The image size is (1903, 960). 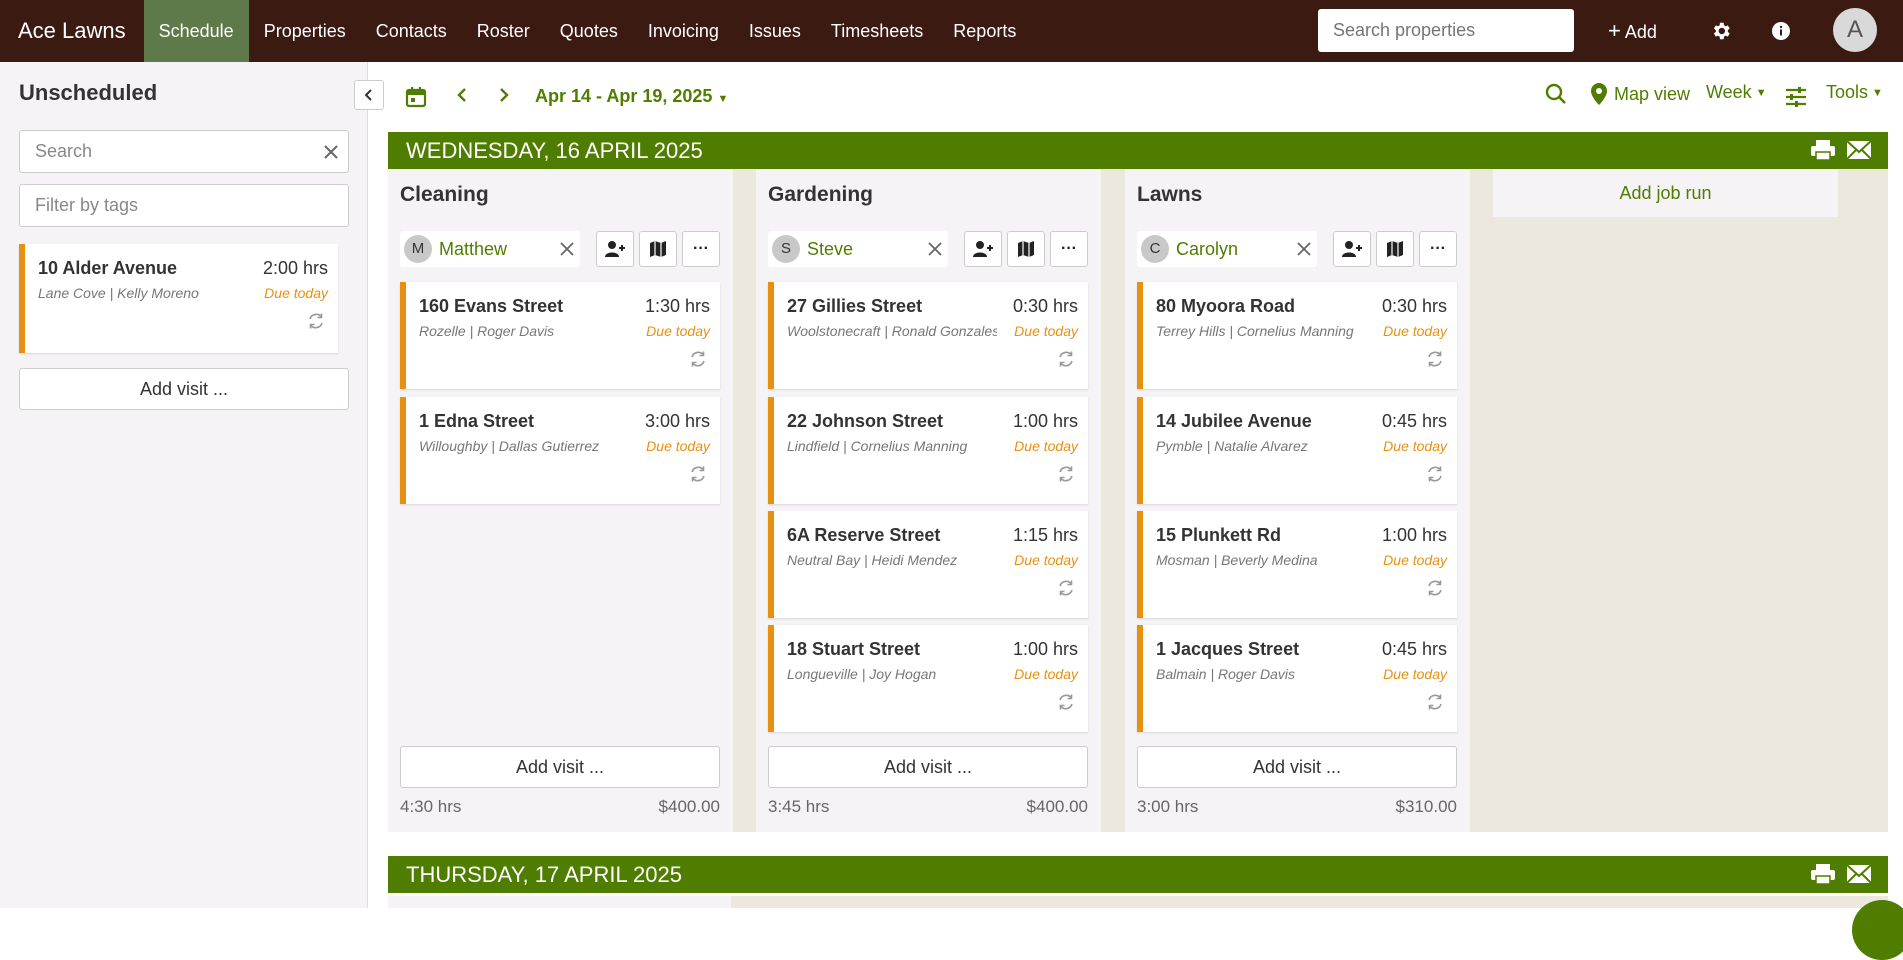 I want to click on filters-button, so click(x=1796, y=97).